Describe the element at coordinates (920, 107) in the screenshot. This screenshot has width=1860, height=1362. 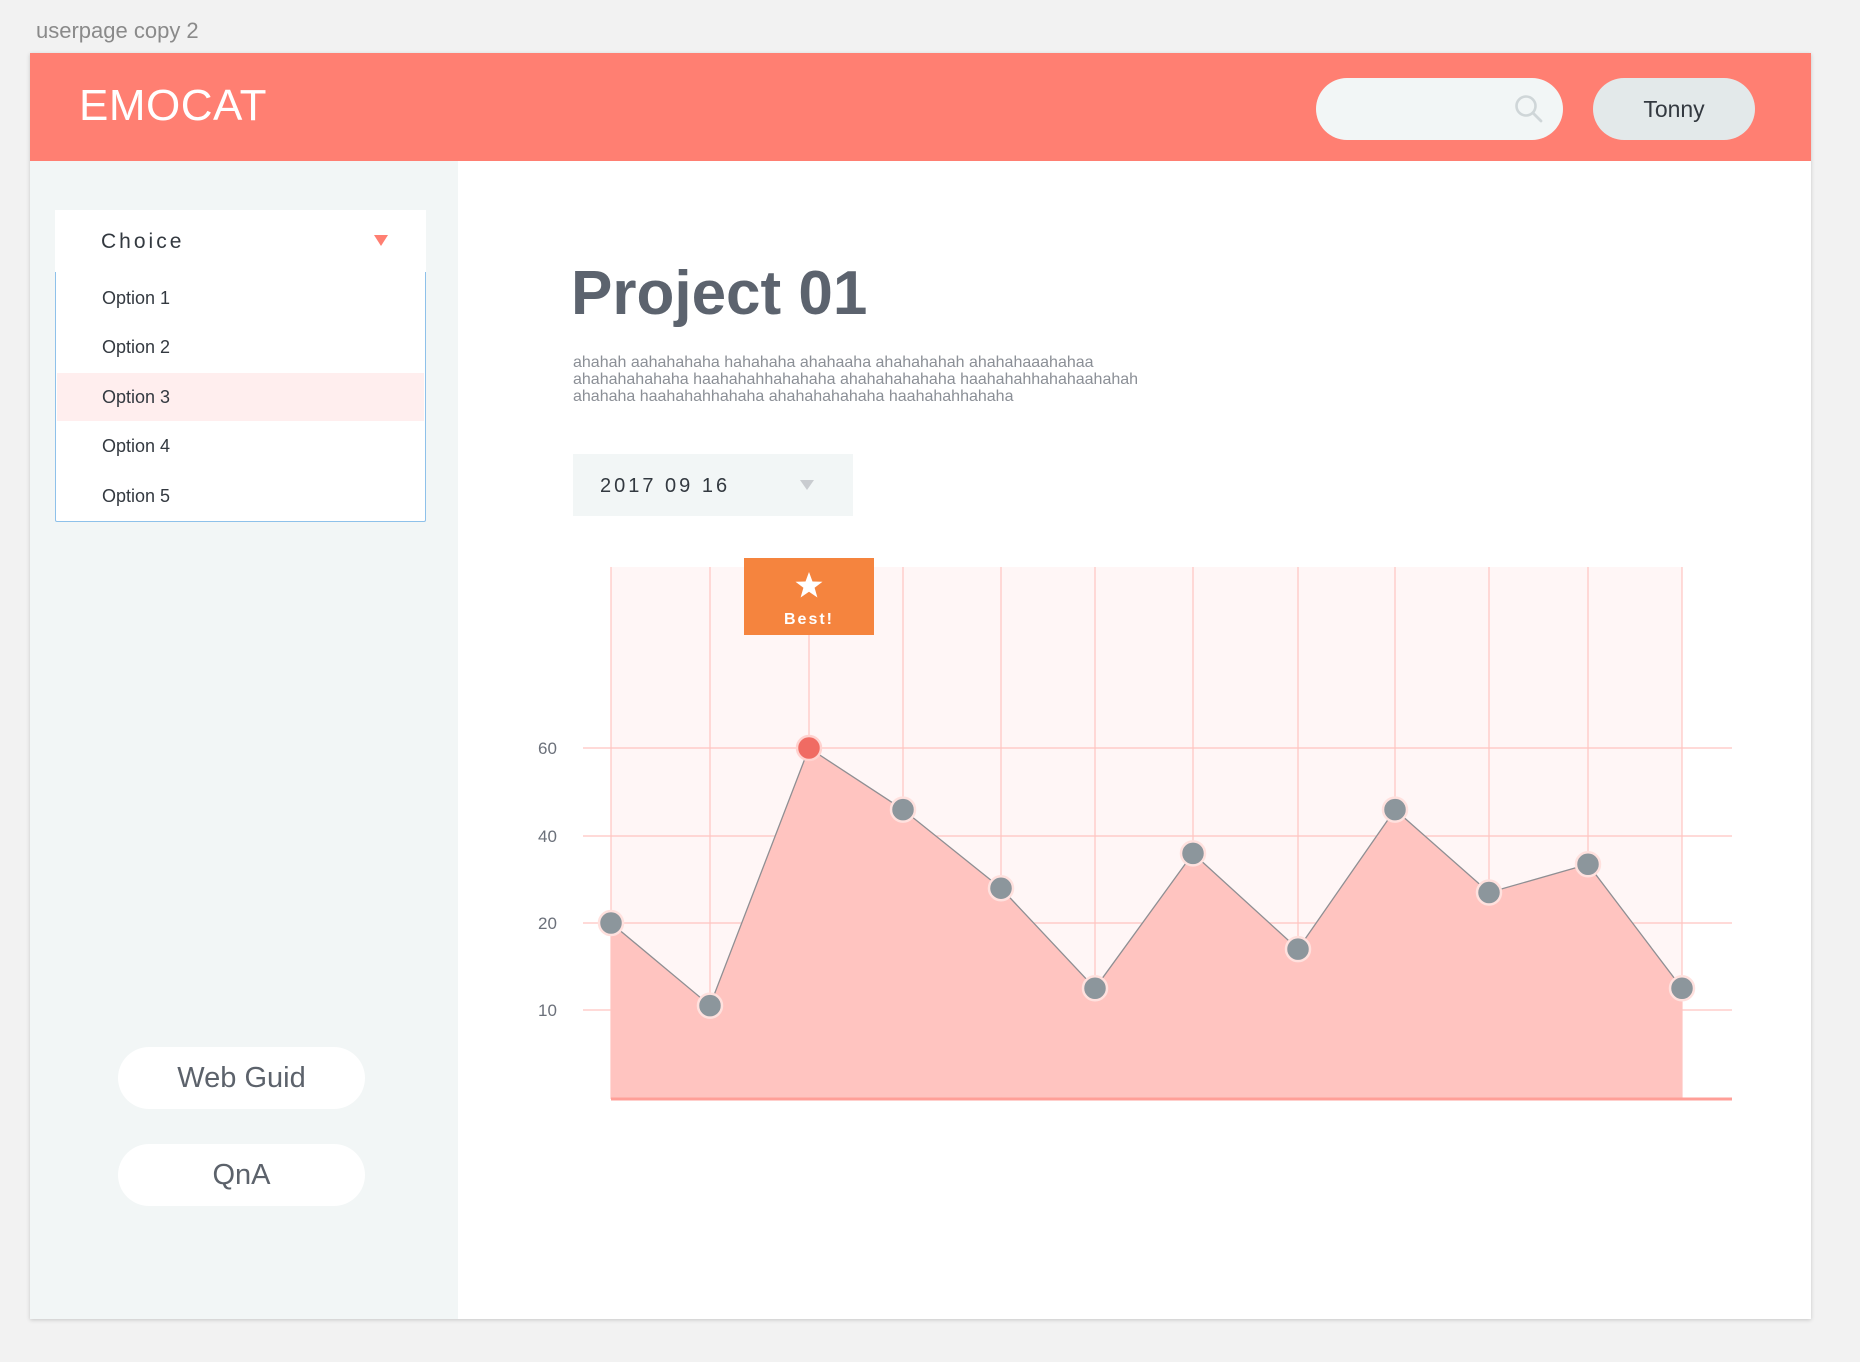
I see `top-header: EMOCAT Tonny` at that location.